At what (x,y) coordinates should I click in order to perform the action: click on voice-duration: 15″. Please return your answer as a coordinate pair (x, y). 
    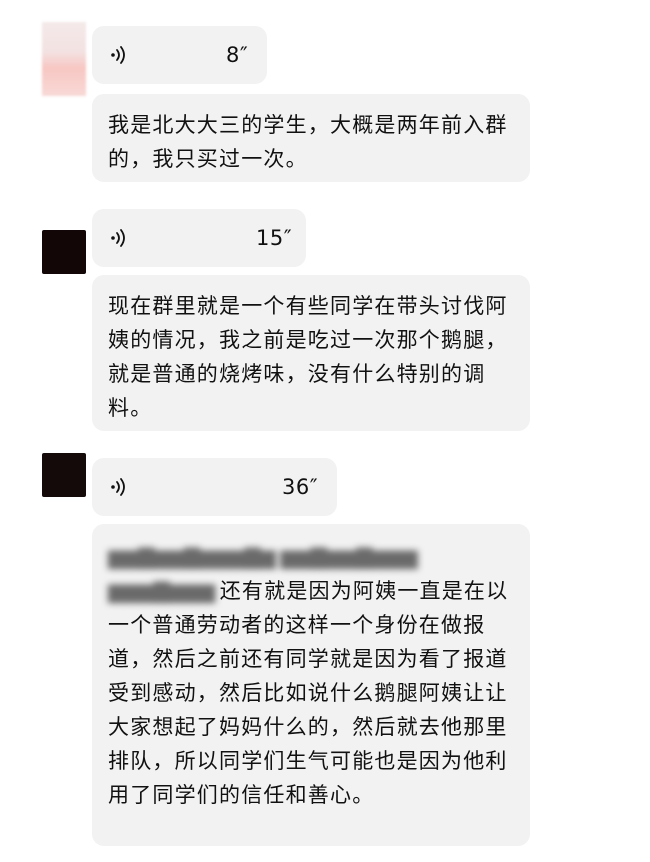
    Looking at the image, I should click on (274, 238).